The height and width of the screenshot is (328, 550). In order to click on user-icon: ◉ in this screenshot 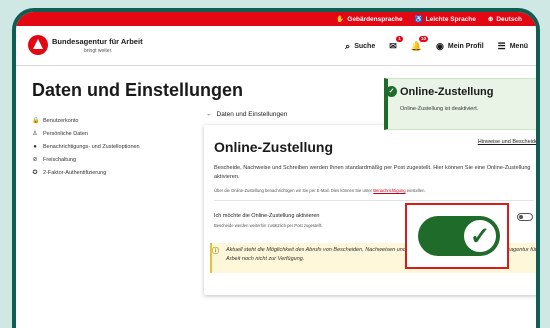, I will do `click(440, 45)`.